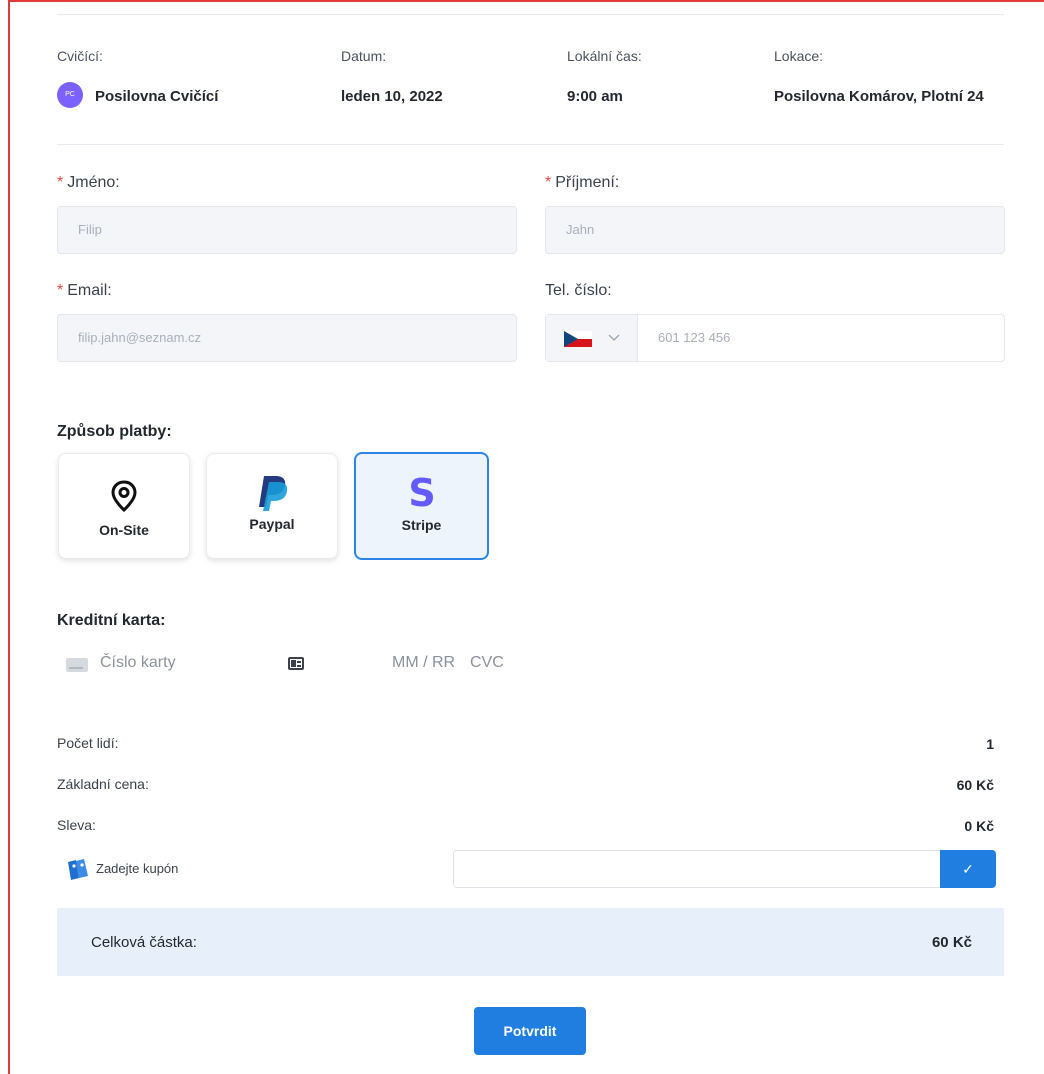  I want to click on coupon-input, so click(697, 869).